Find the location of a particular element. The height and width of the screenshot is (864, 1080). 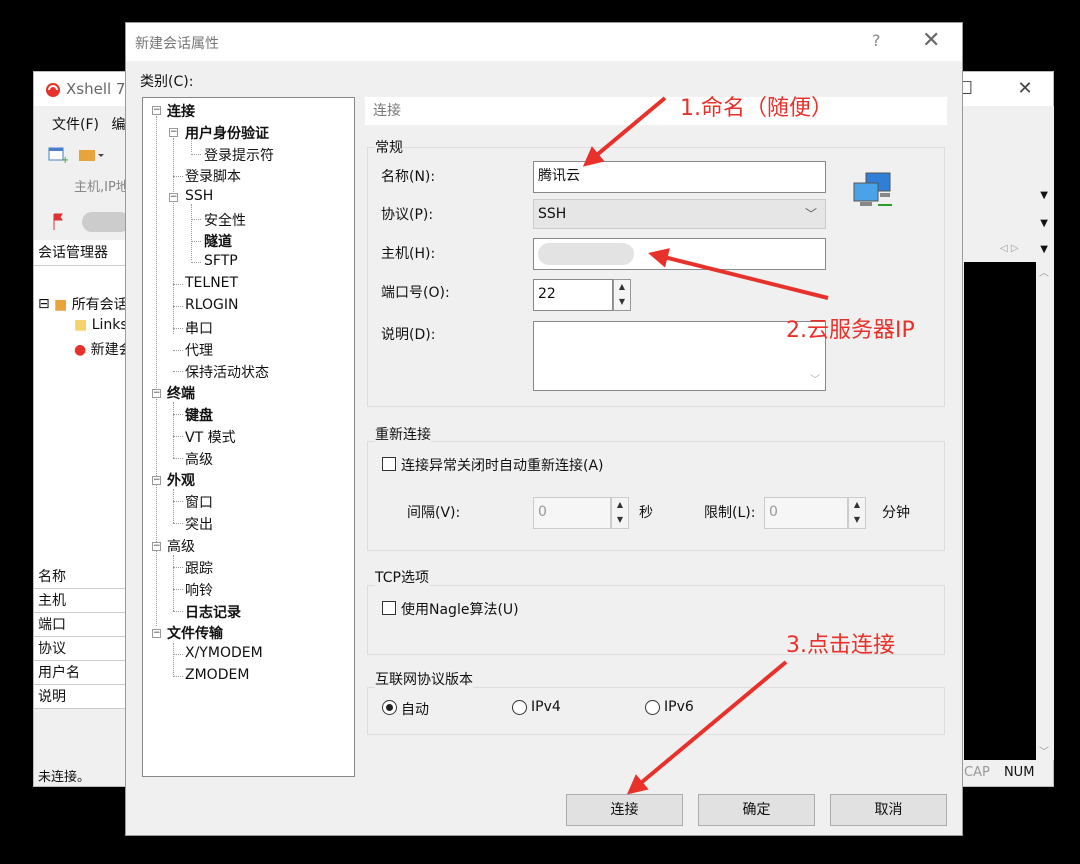

annotation-step2: 2.云服务器IP is located at coordinates (850, 330).